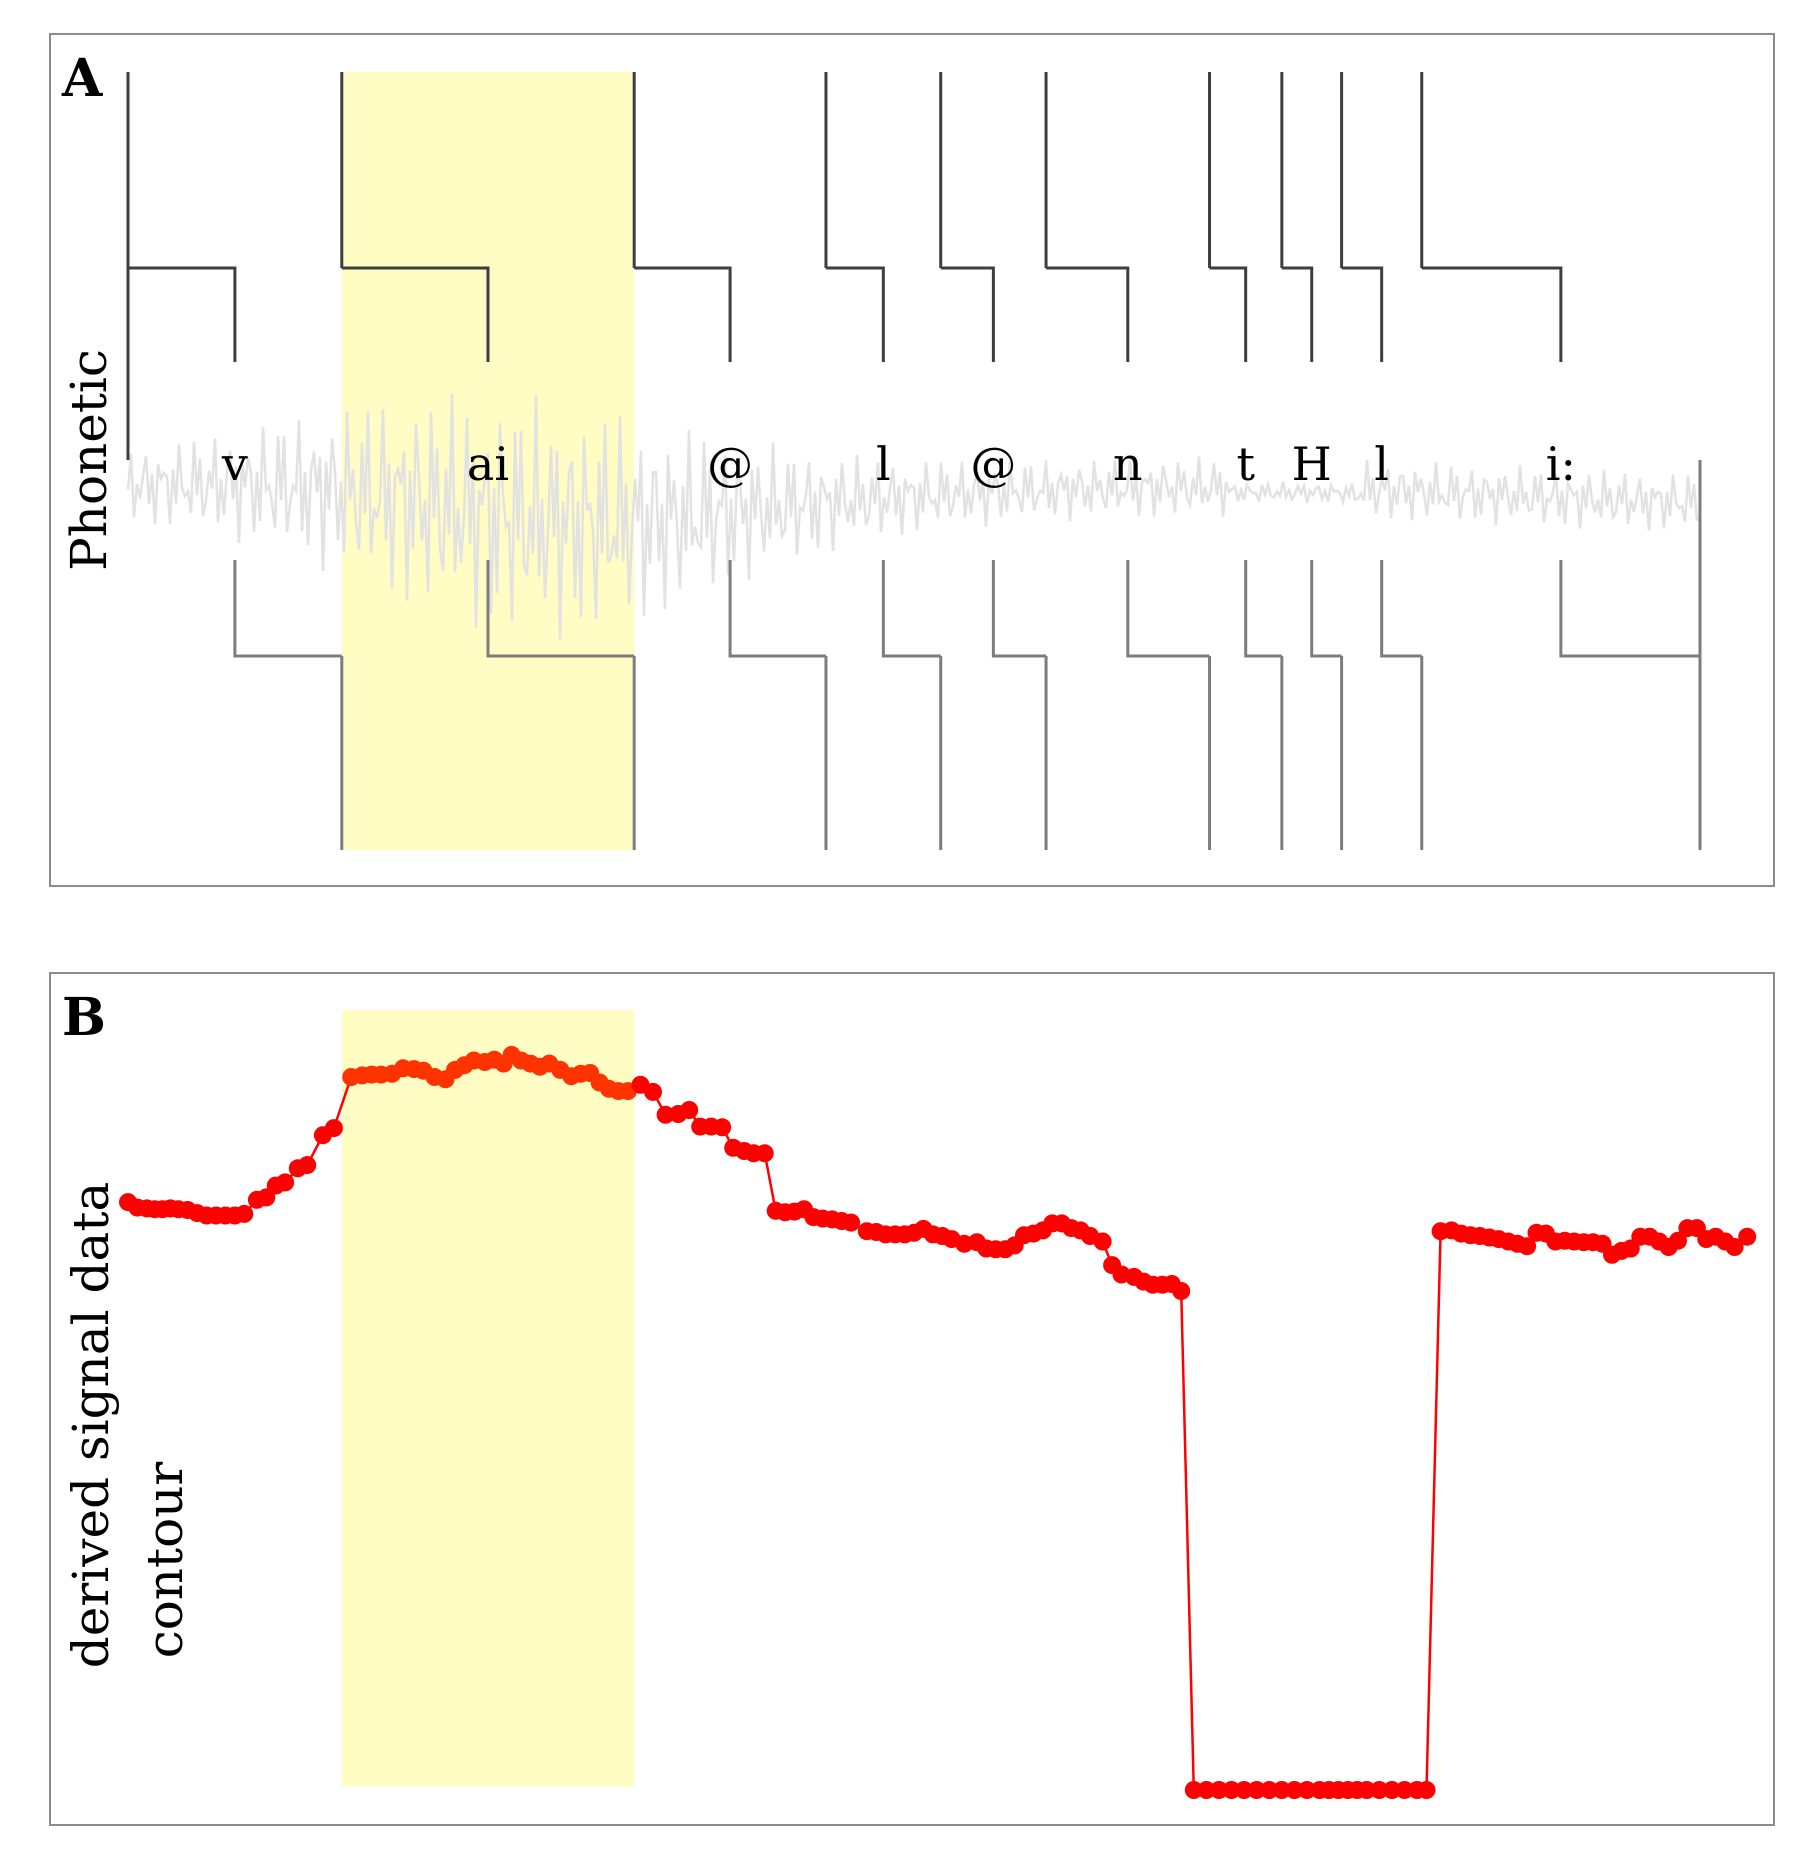 The height and width of the screenshot is (1867, 1800). What do you see at coordinates (89, 460) in the screenshot?
I see `panel-a-ylabel: Phonetic` at bounding box center [89, 460].